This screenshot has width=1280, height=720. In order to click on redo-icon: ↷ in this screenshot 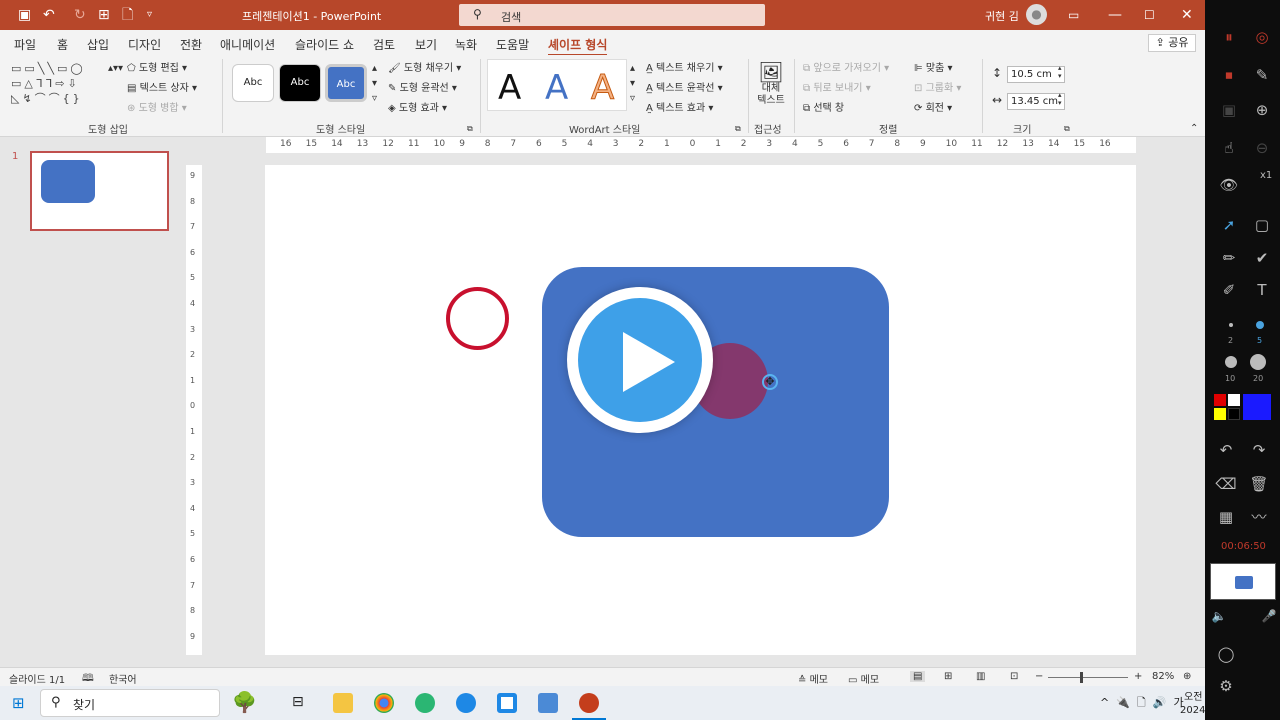, I will do `click(1259, 450)`.